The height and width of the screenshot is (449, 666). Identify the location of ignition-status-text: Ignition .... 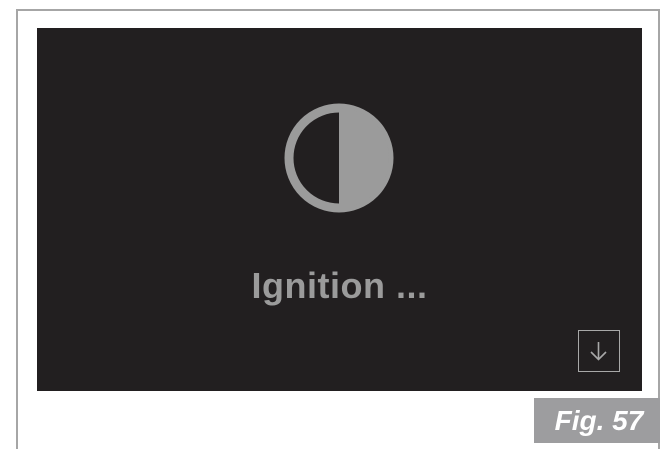
(339, 285).